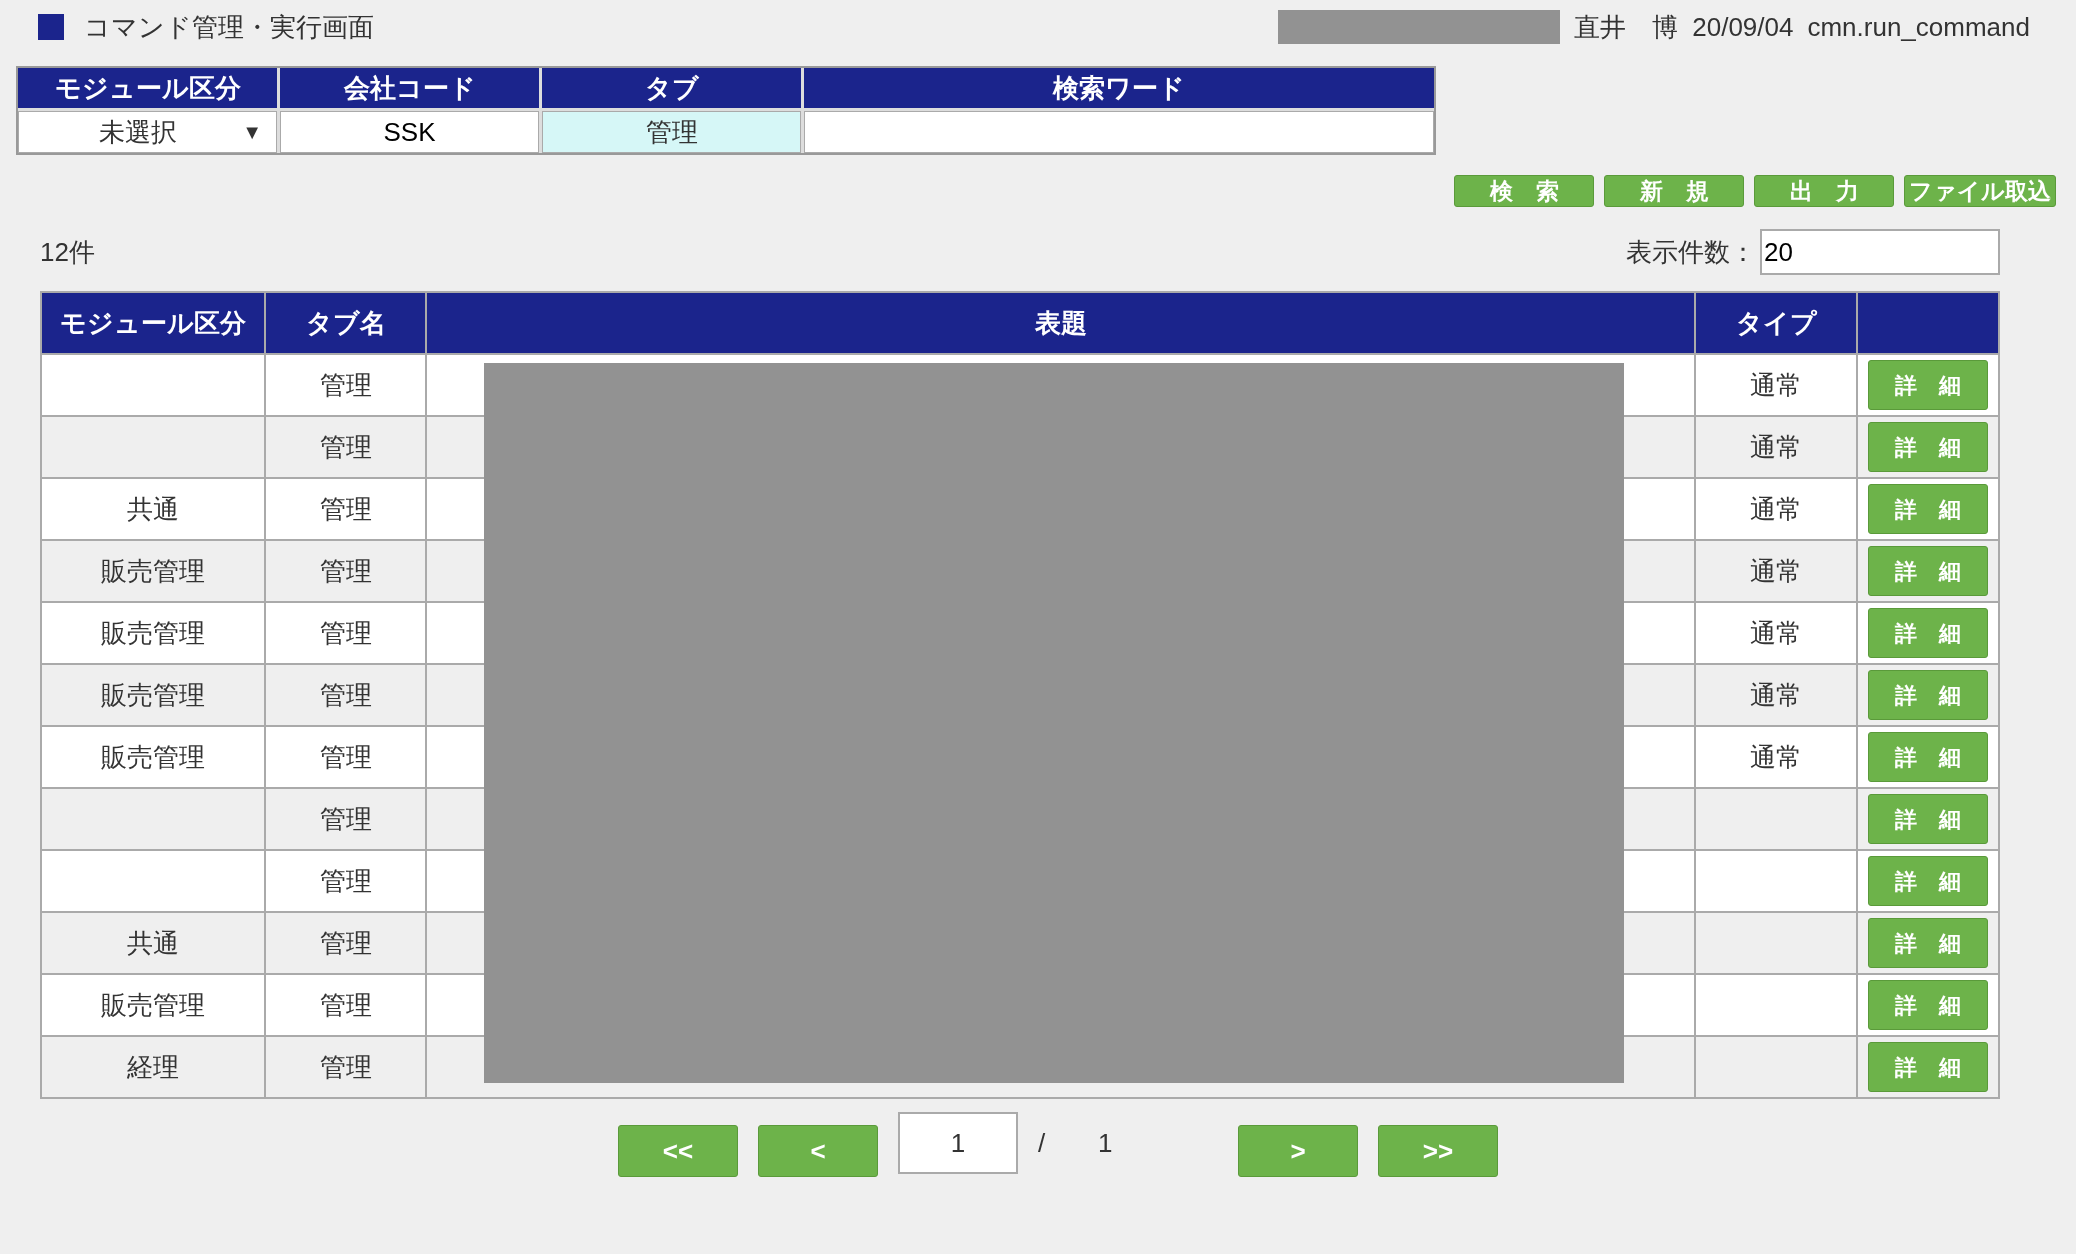  I want to click on filter-header: タブ, so click(671, 88).